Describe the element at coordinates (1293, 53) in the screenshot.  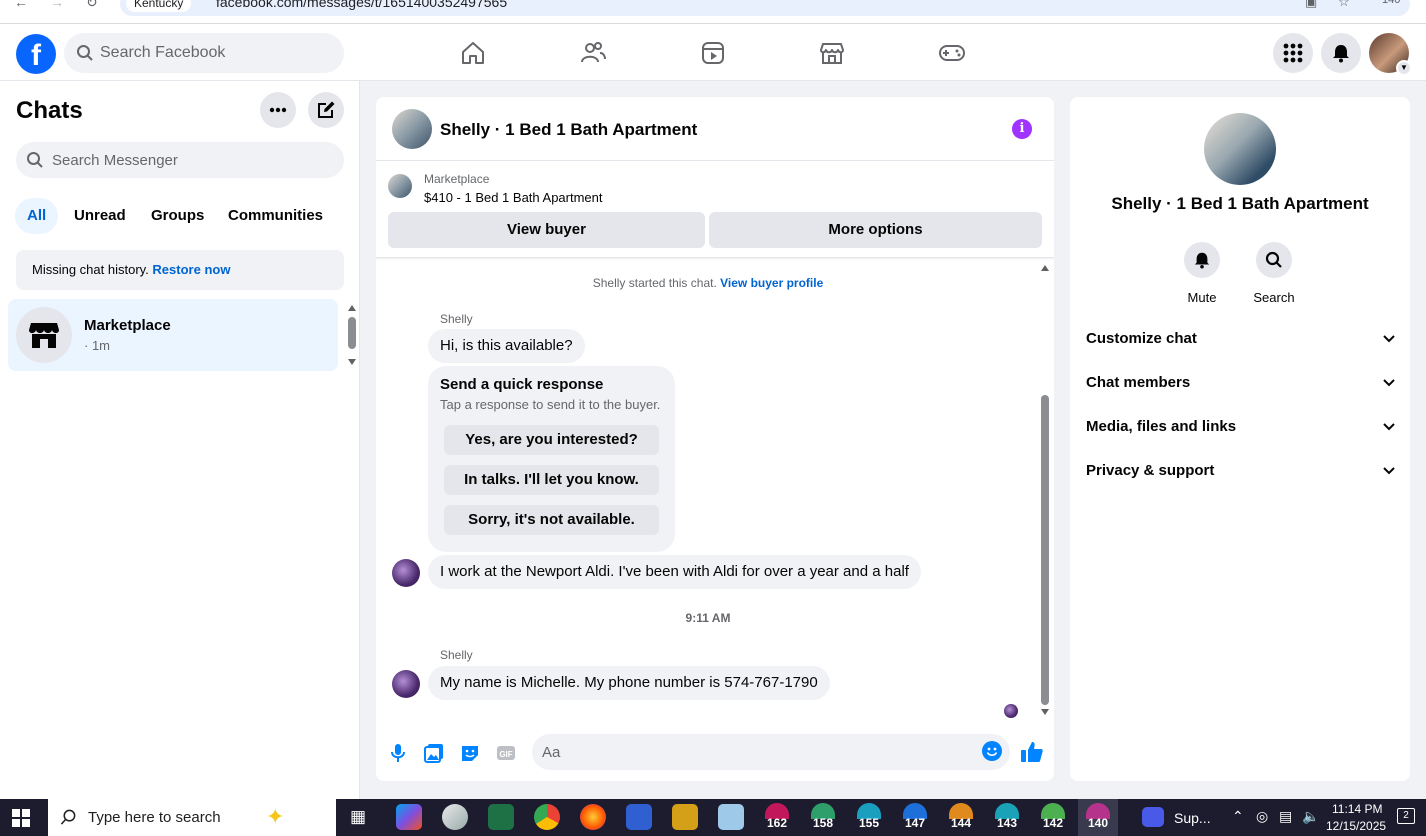
I see `menu-grid-icon` at that location.